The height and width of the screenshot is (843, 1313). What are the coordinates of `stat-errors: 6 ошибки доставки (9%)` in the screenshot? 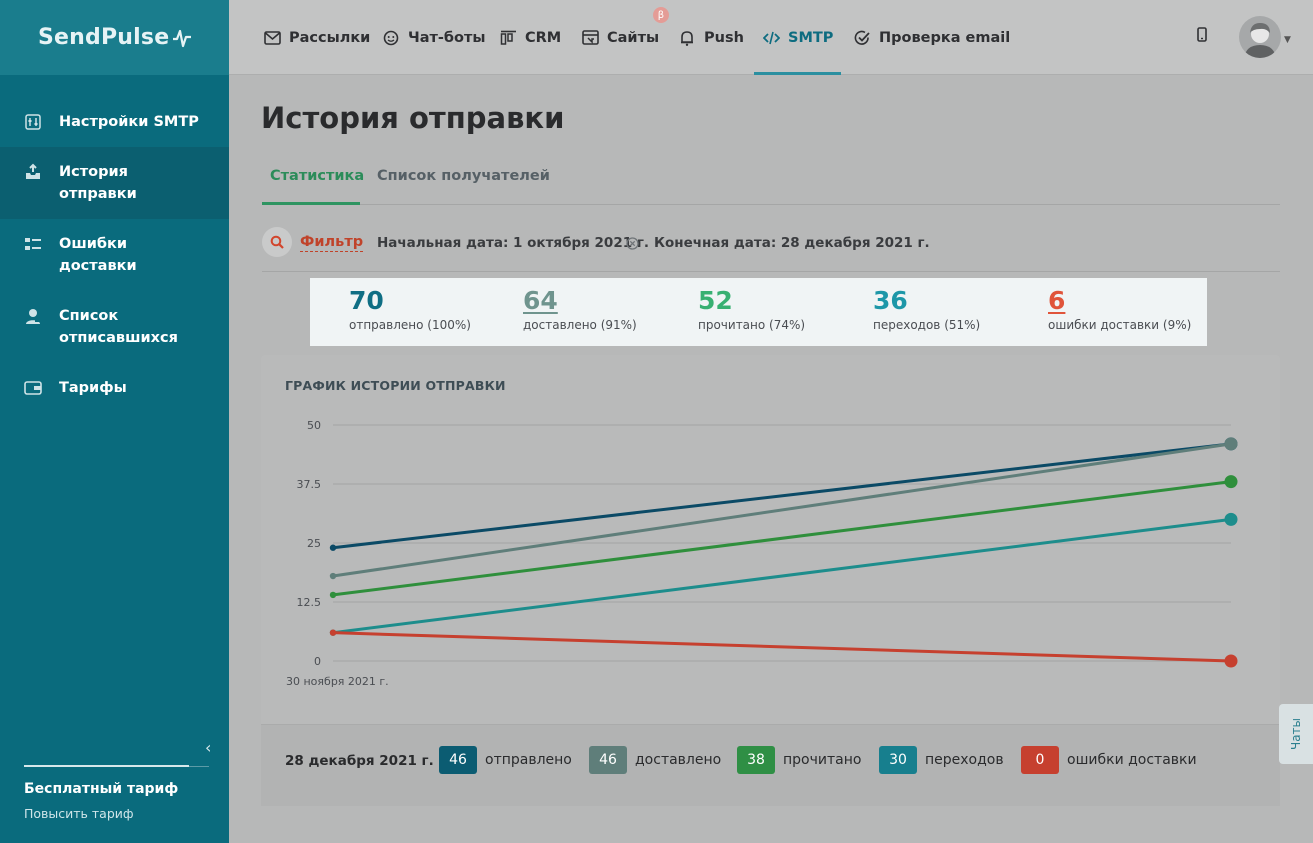 It's located at (1119, 309).